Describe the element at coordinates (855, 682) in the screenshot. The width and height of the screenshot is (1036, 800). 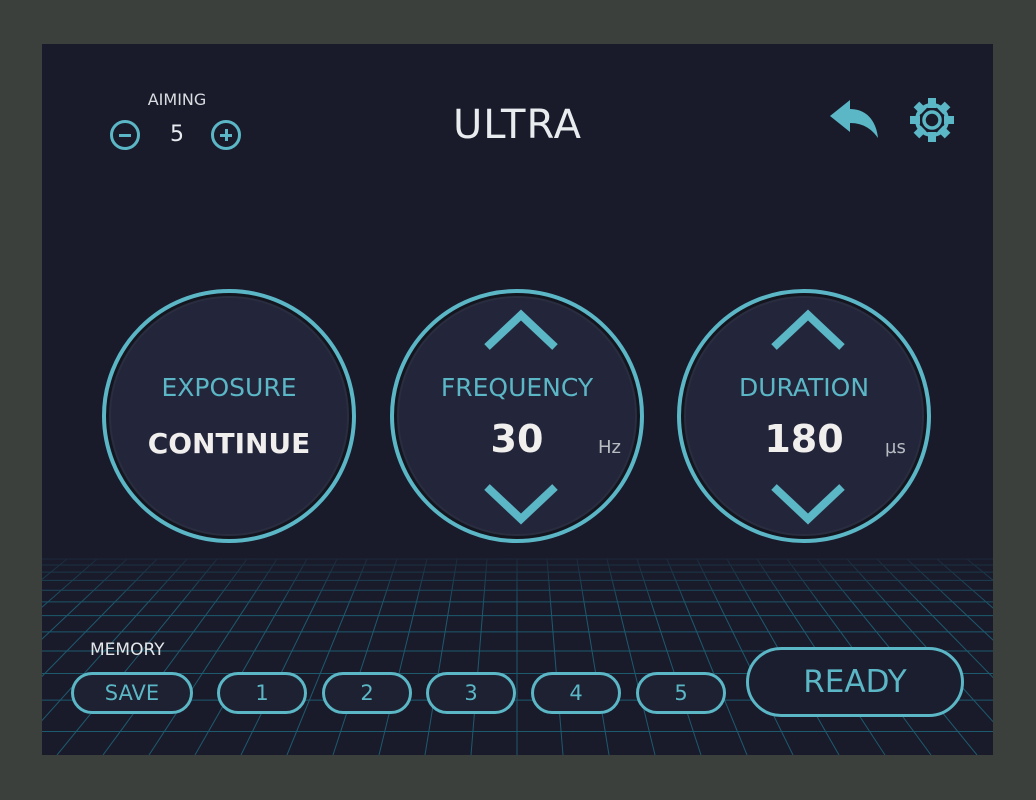
I see `ready-button: READY` at that location.